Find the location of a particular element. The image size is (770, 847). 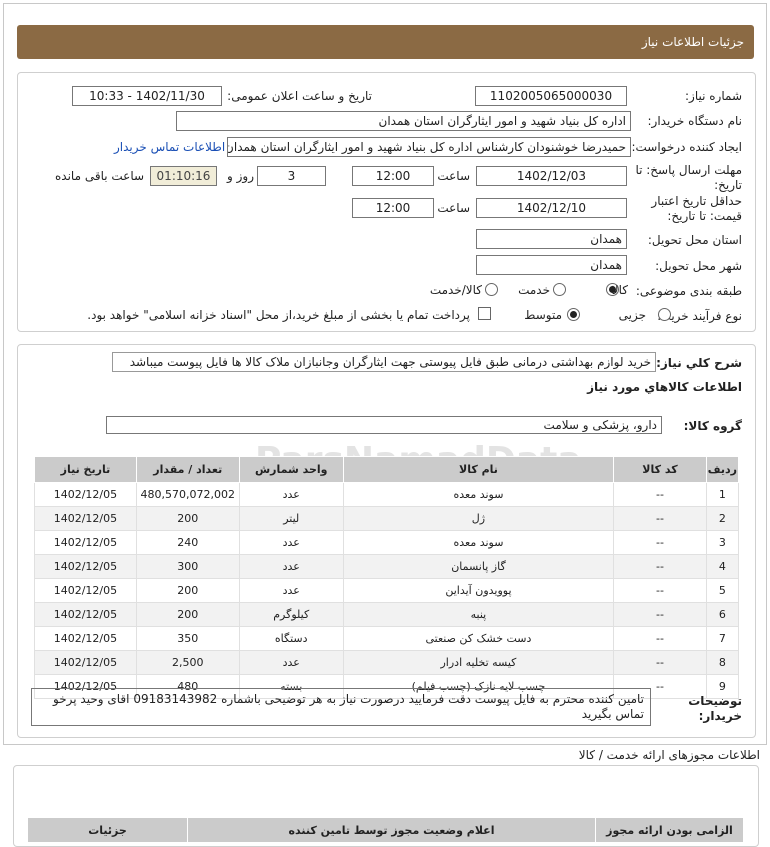

city-label: شهر محل تحویل: is located at coordinates (698, 266).